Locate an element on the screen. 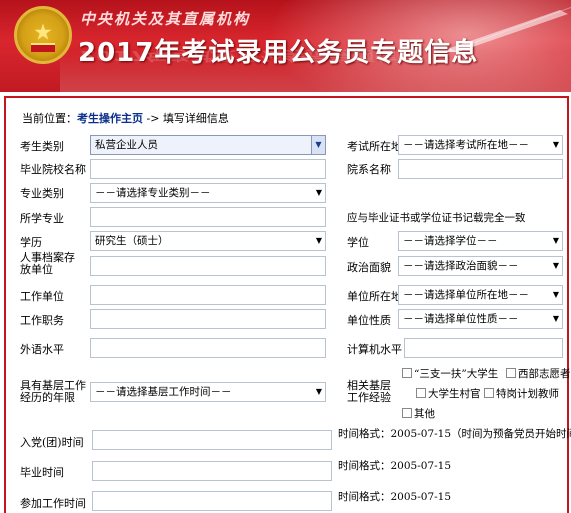 The image size is (571, 513). foreign-lang-input is located at coordinates (208, 348).